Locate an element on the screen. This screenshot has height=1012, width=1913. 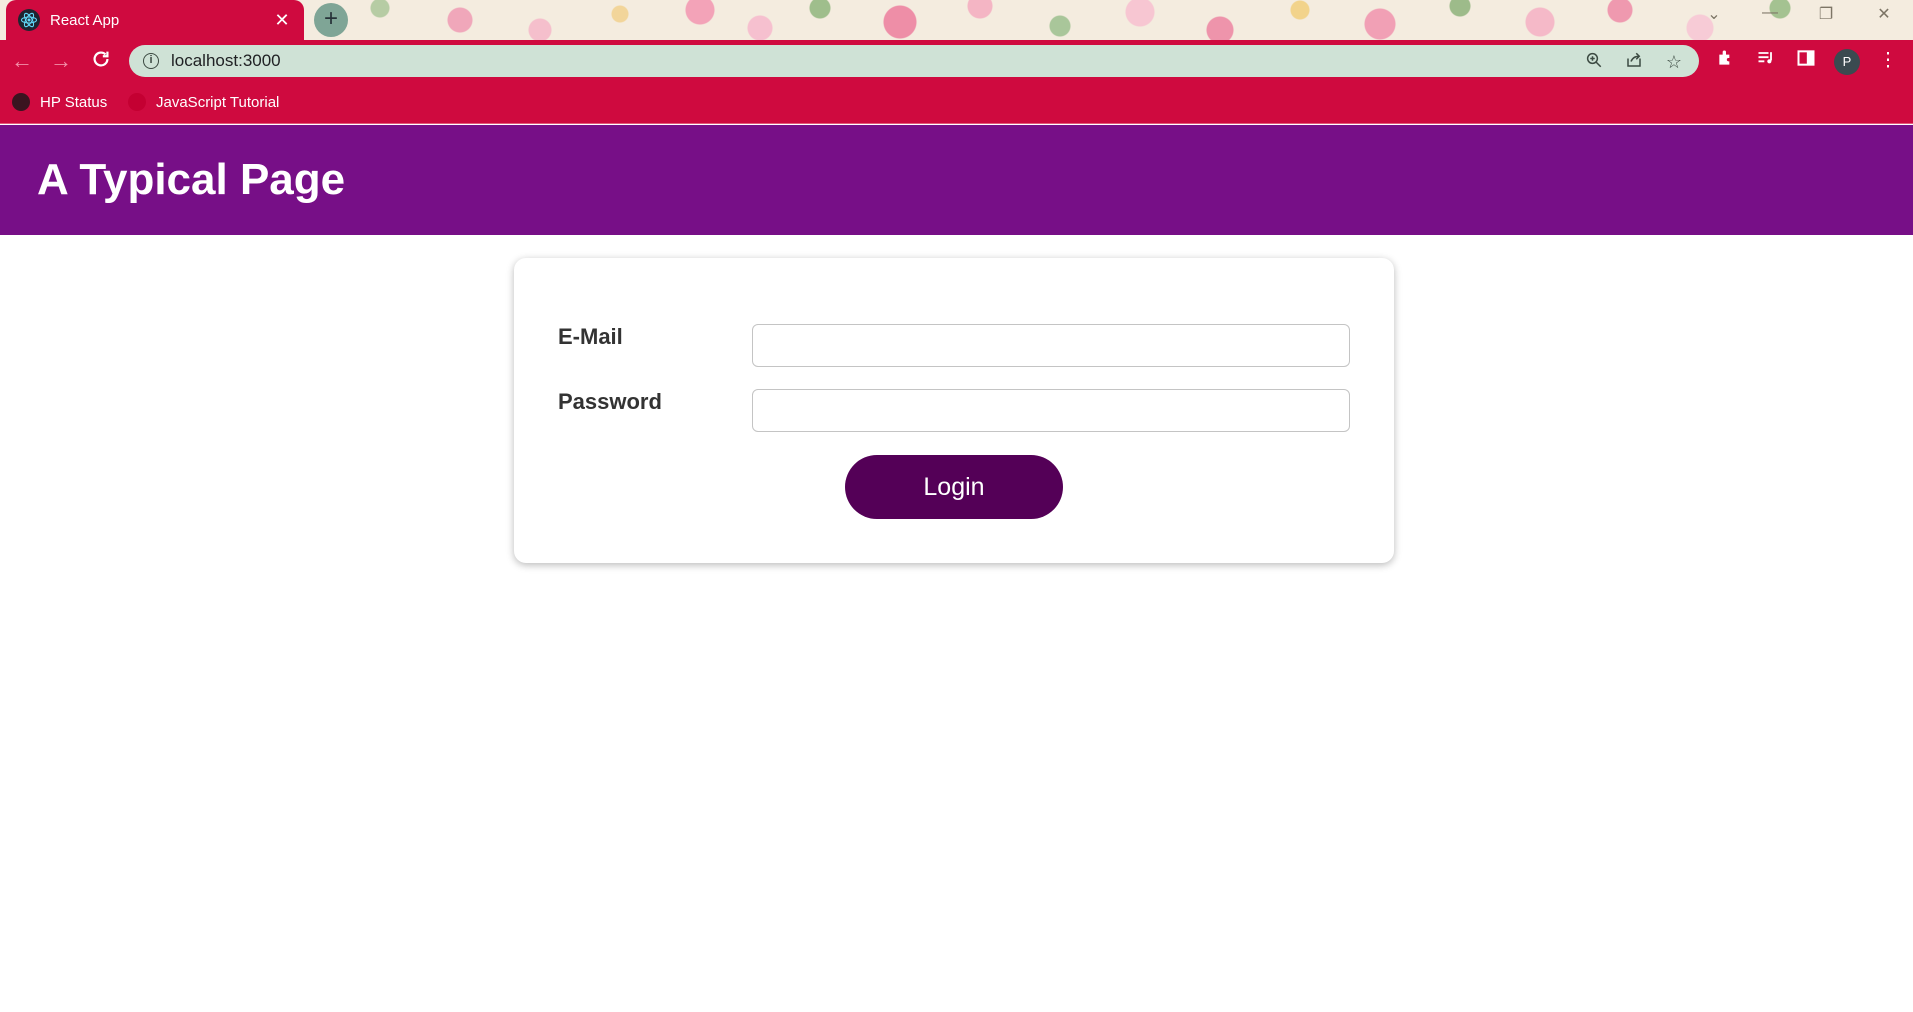
puzzle-icon is located at coordinates (1726, 61).